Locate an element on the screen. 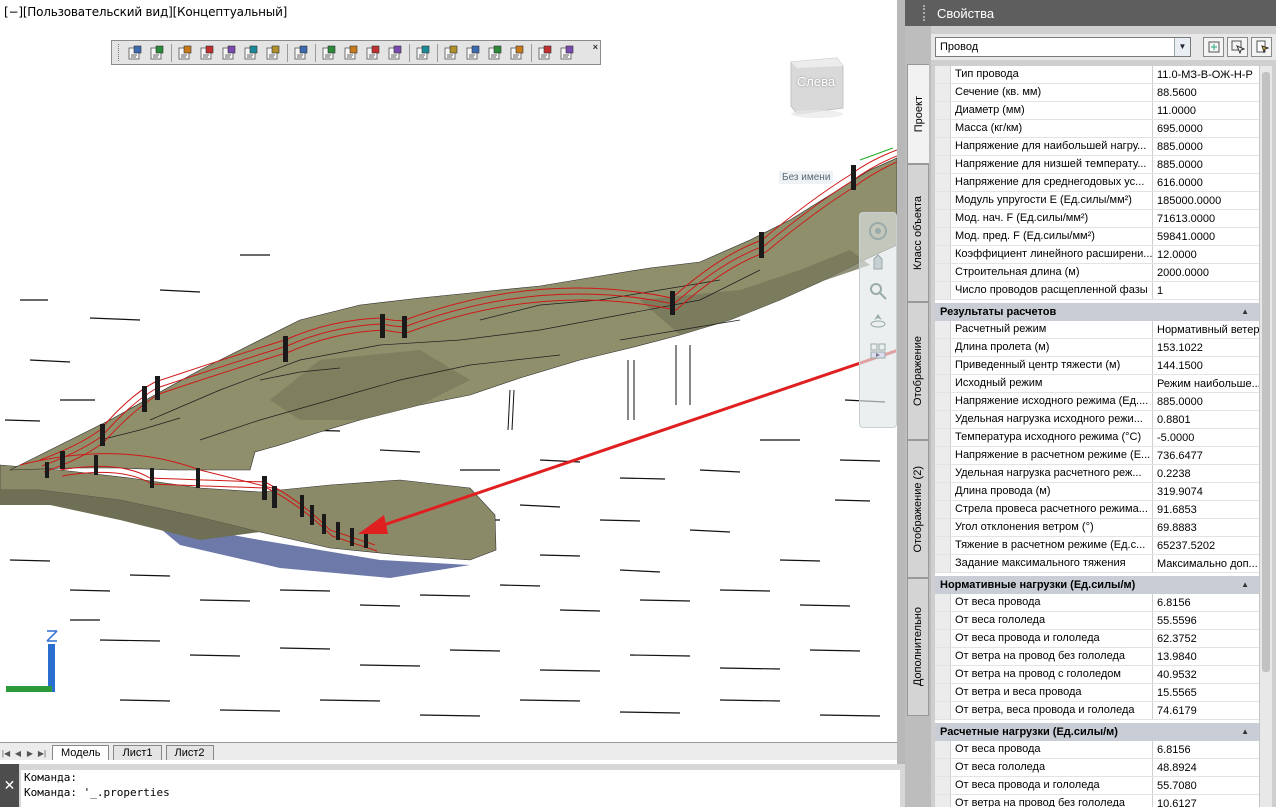  palette-title-bar: Свойства is located at coordinates (1090, 13).